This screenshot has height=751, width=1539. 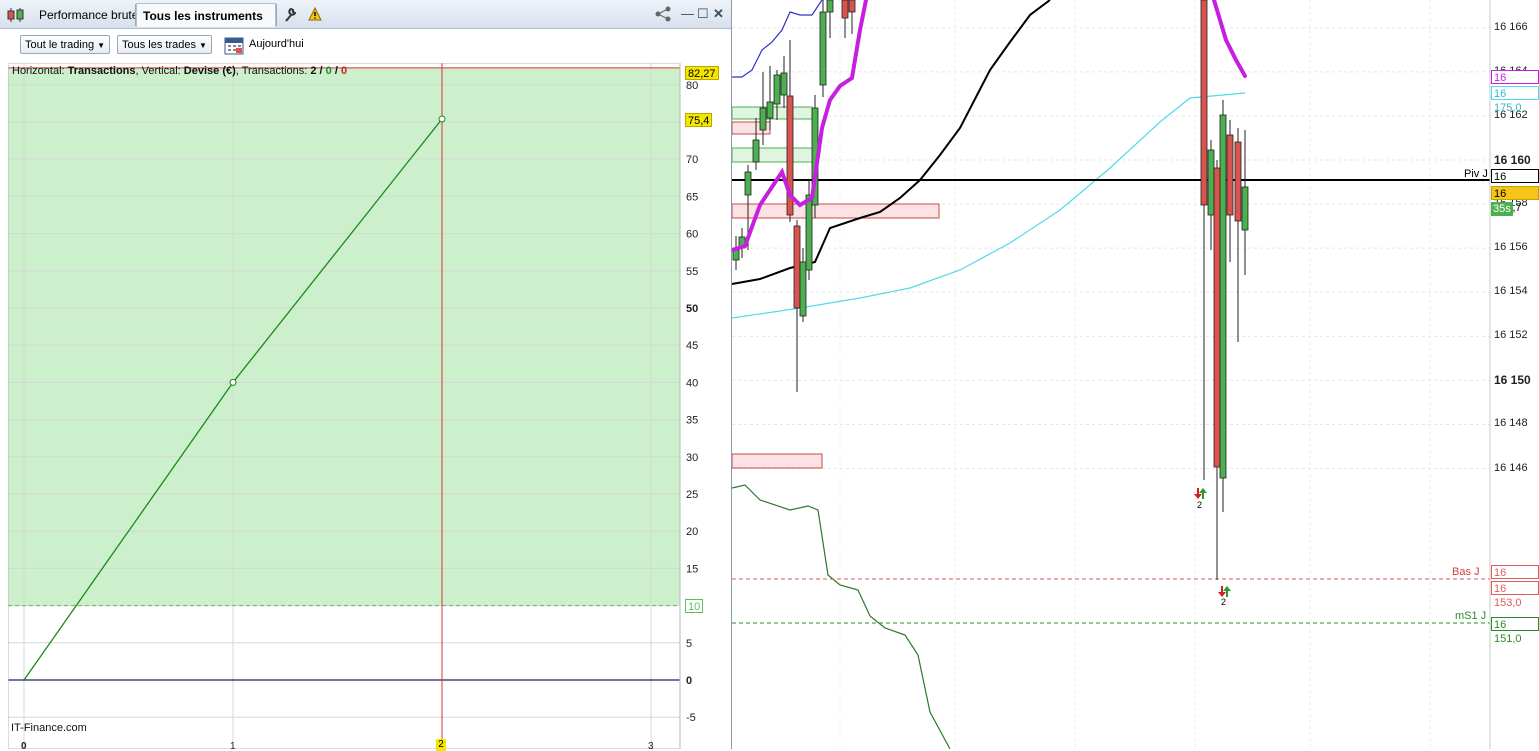 I want to click on y-tick-label: 20, so click(x=692, y=532).